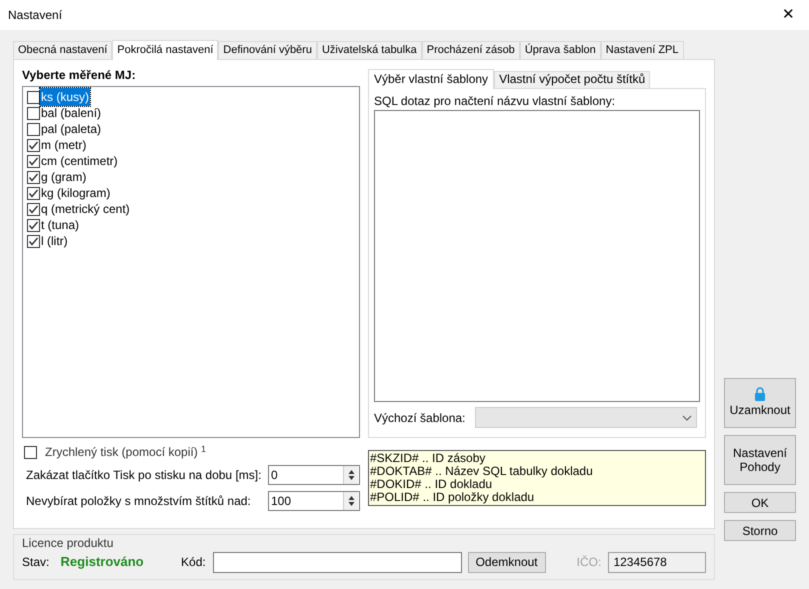 The image size is (809, 589). What do you see at coordinates (560, 50) in the screenshot?
I see `tab: Úprava šablon` at bounding box center [560, 50].